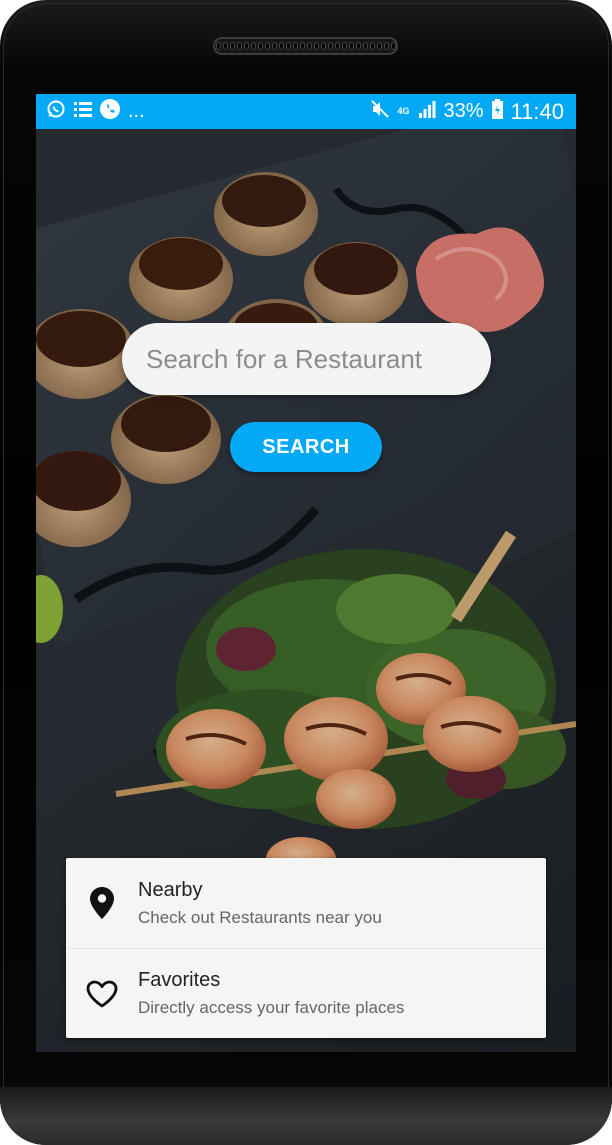 The height and width of the screenshot is (1145, 612). What do you see at coordinates (102, 994) in the screenshot?
I see `heart-outline-icon` at bounding box center [102, 994].